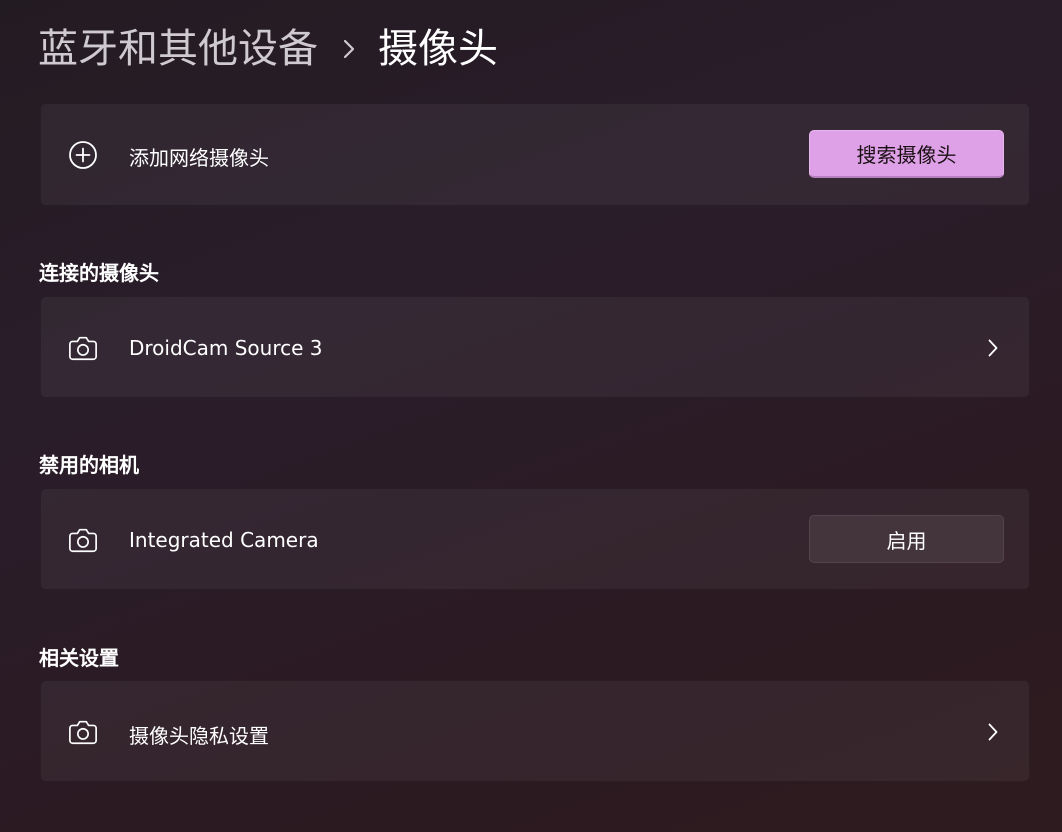  What do you see at coordinates (349, 49) in the screenshot?
I see `breadcrumb-chevron-icon` at bounding box center [349, 49].